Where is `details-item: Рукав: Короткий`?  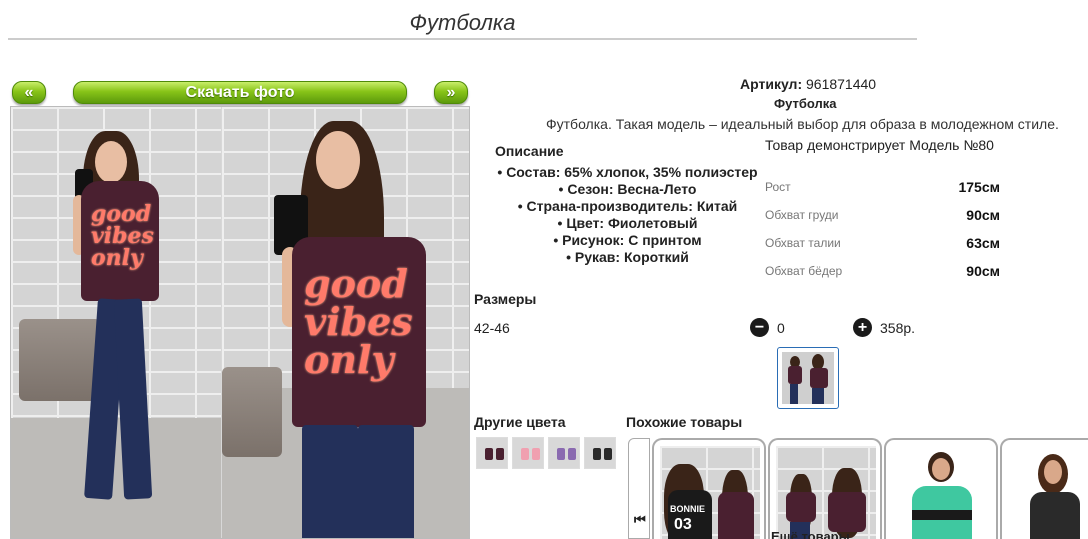 details-item: Рукав: Короткий is located at coordinates (627, 257).